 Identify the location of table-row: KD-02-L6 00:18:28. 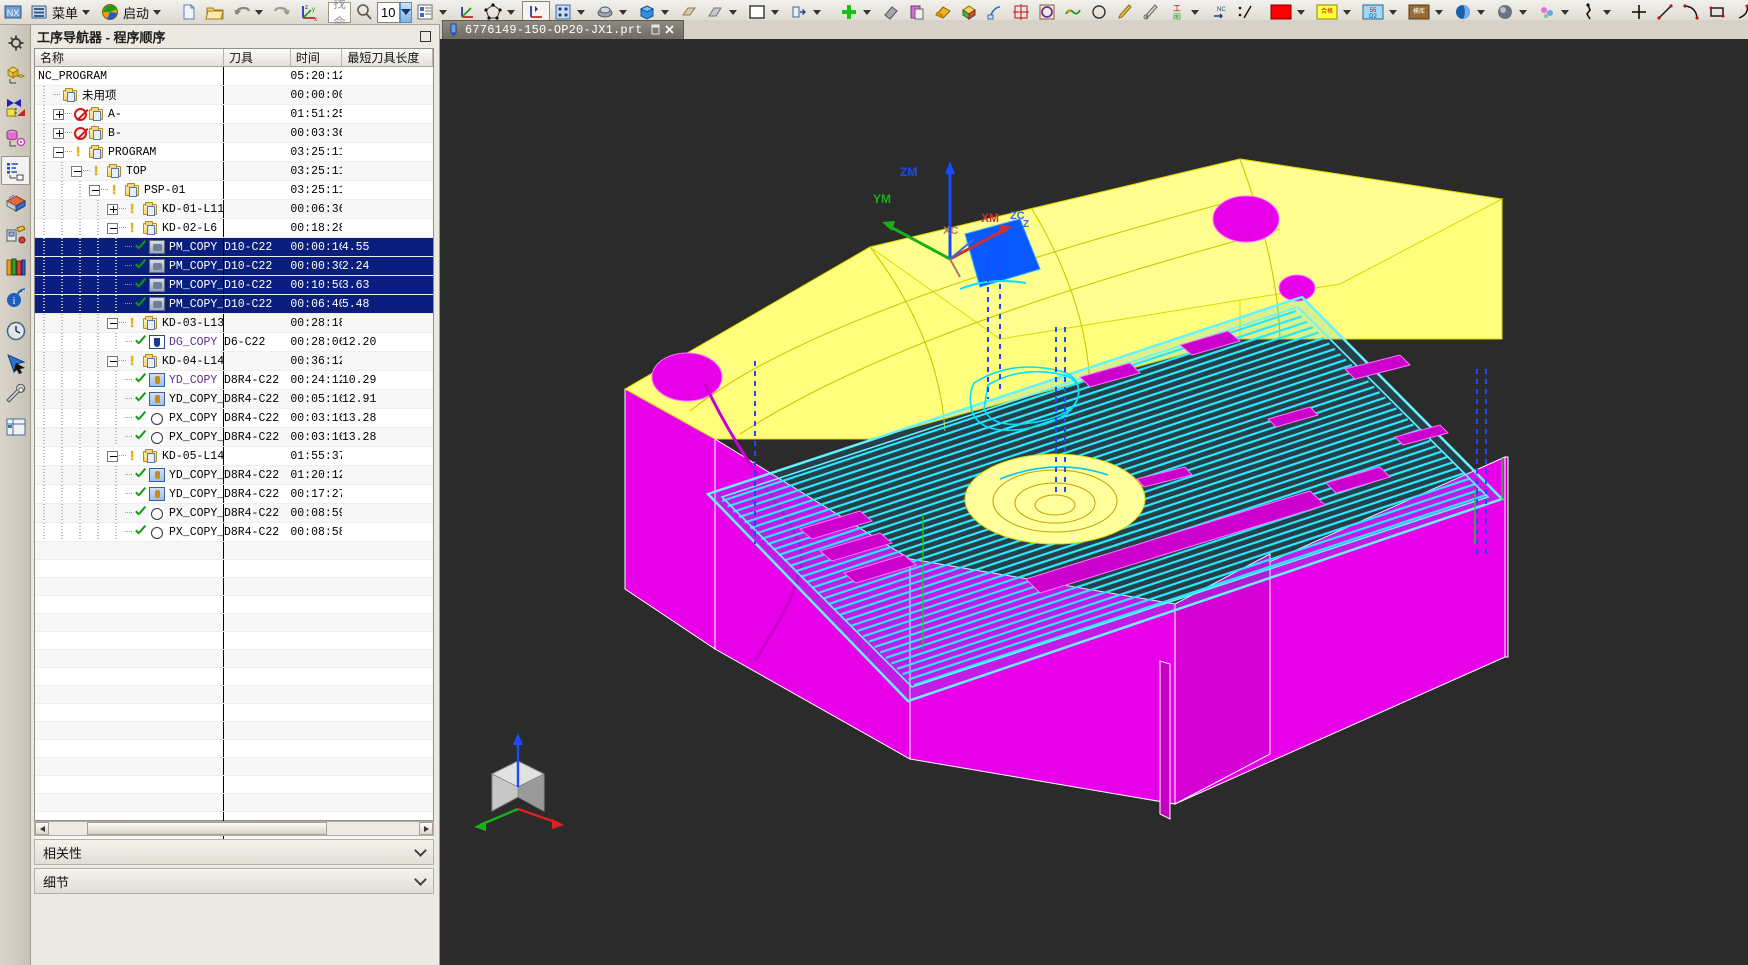
(234, 228).